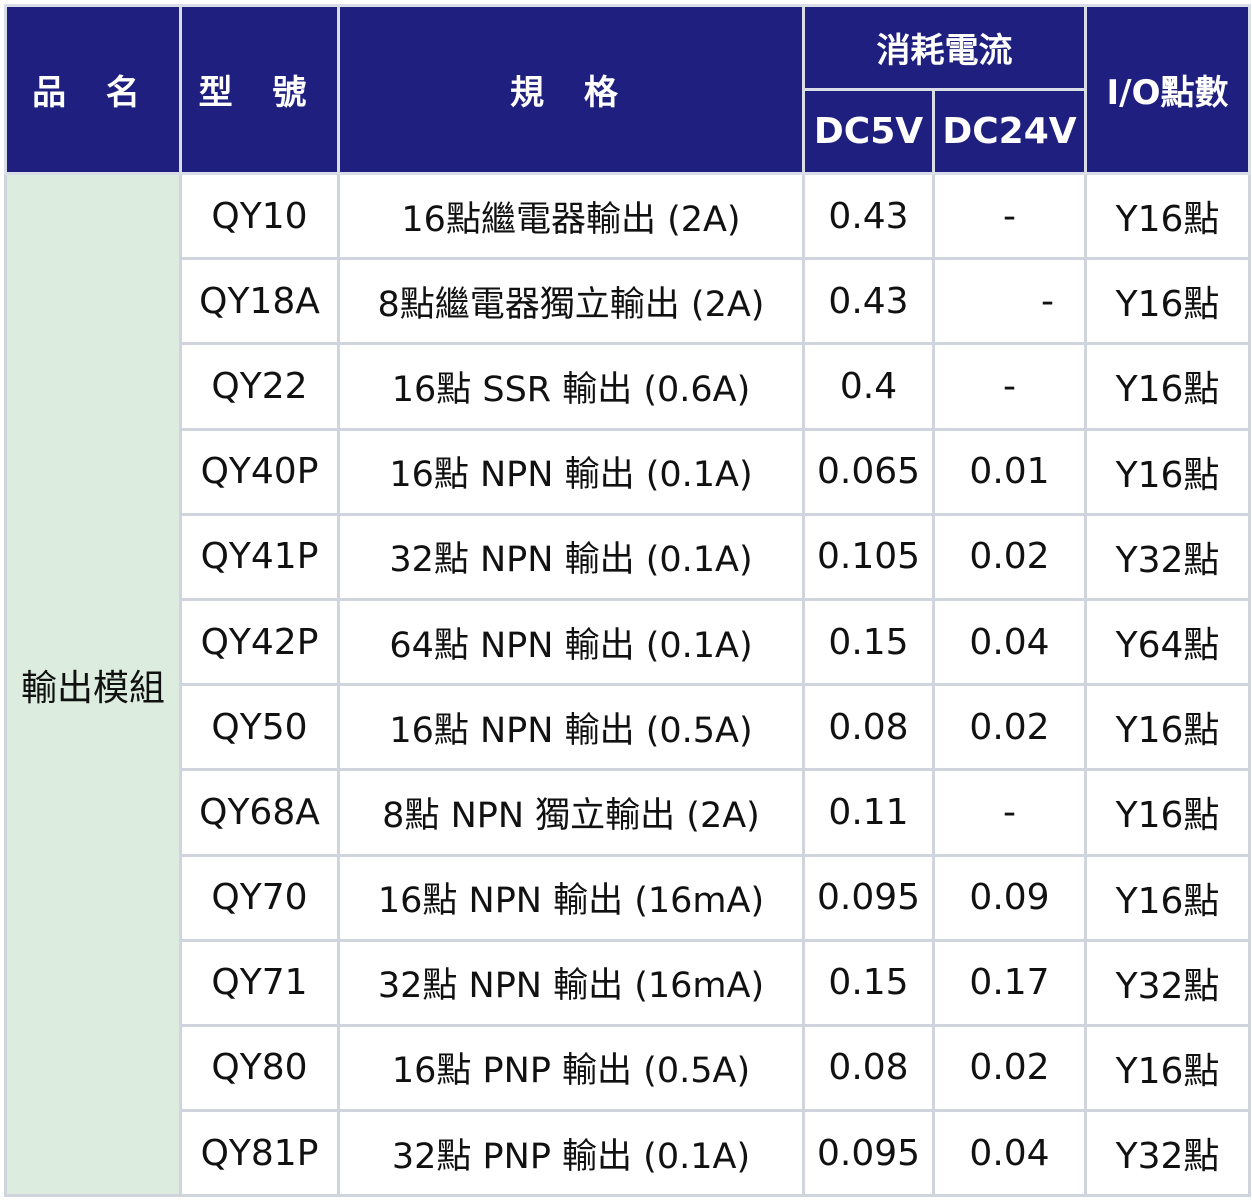 The height and width of the screenshot is (1200, 1252). What do you see at coordinates (571, 556) in the screenshot?
I see `spec-cell: 32點 NPN 輸出 (0.1A)` at bounding box center [571, 556].